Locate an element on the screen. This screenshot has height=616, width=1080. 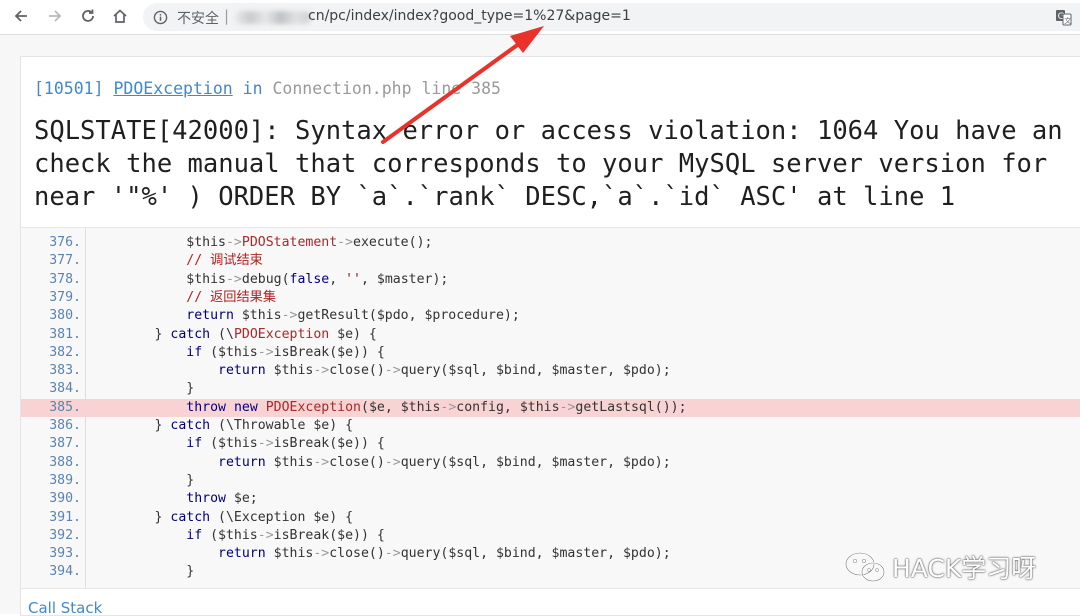
exception-location: Connection.php line 385 is located at coordinates (386, 88).